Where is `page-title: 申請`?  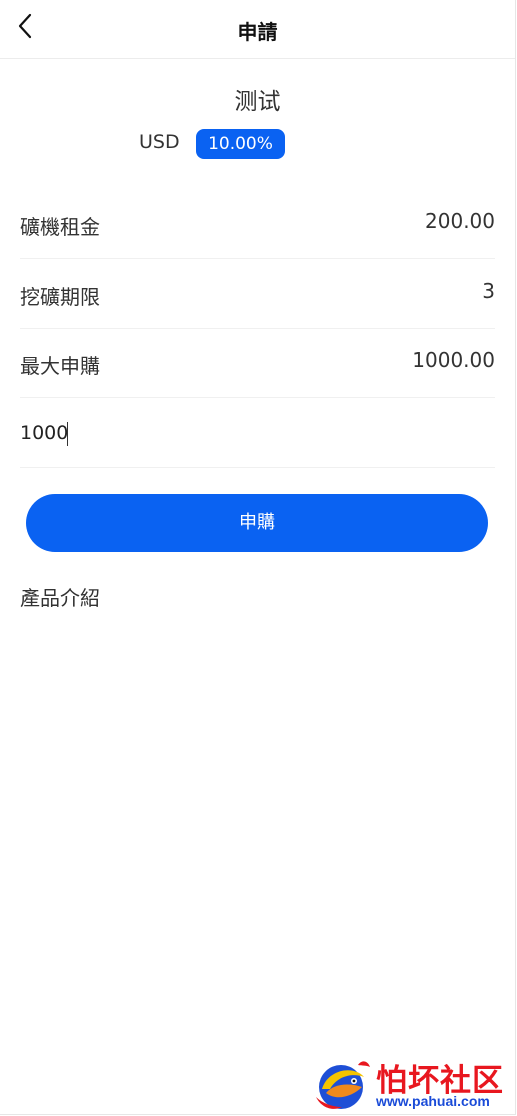 page-title: 申請 is located at coordinates (257, 32).